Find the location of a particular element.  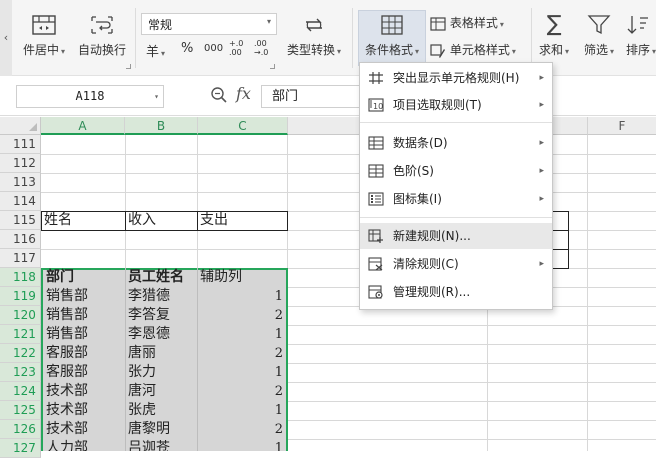

cell-a121: 销售部 is located at coordinates (84, 334).